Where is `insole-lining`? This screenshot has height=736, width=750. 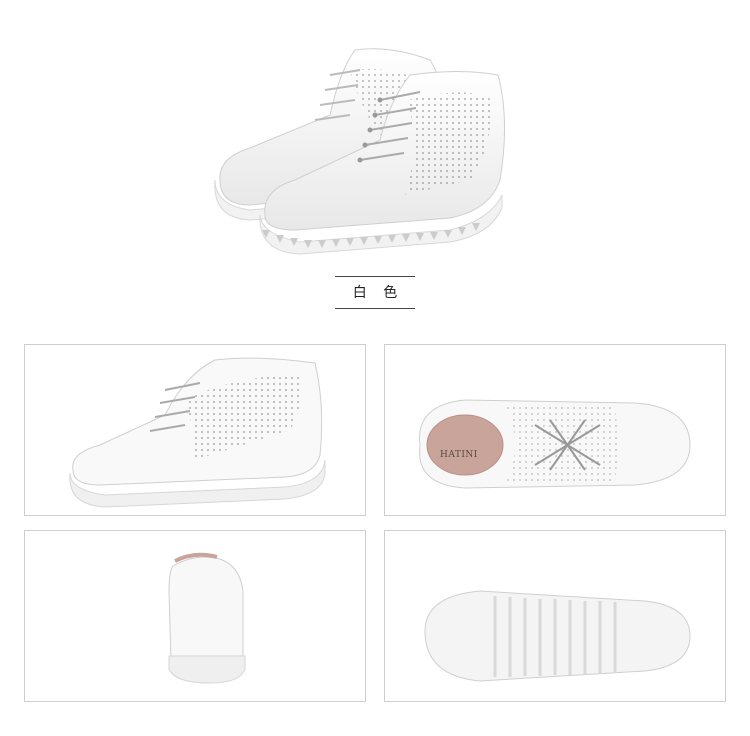 insole-lining is located at coordinates (465, 445).